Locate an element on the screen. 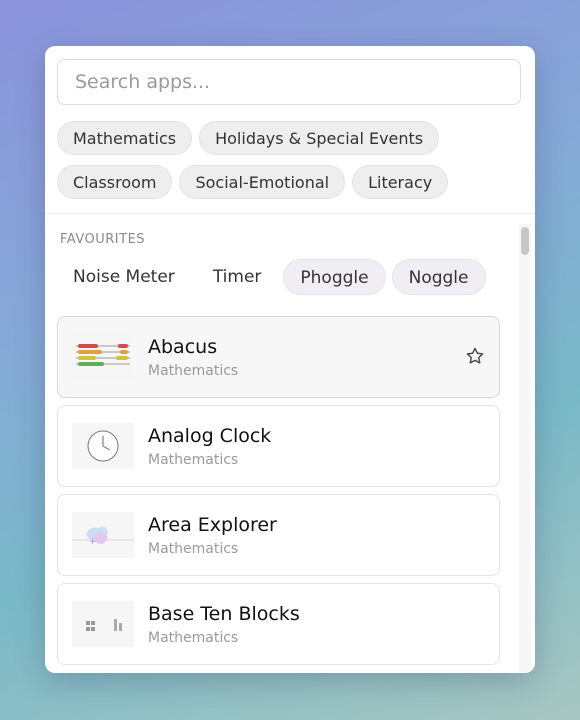 The height and width of the screenshot is (720, 580). abacus-thumbnail is located at coordinates (103, 357).